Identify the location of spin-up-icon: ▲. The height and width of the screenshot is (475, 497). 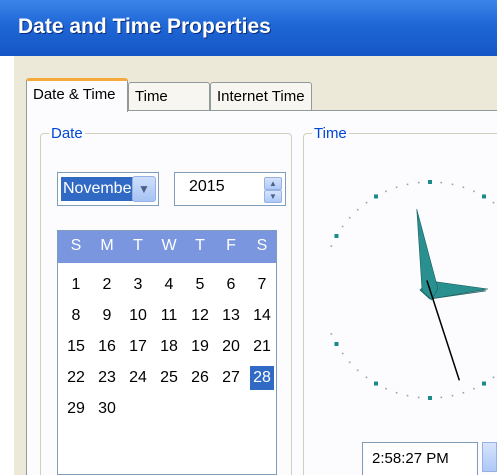
(273, 183).